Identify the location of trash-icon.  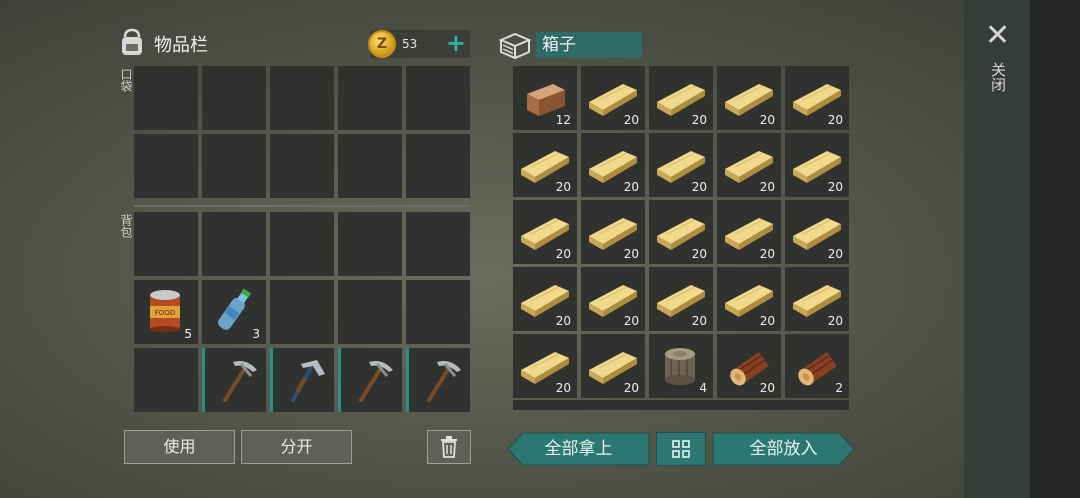
(449, 447).